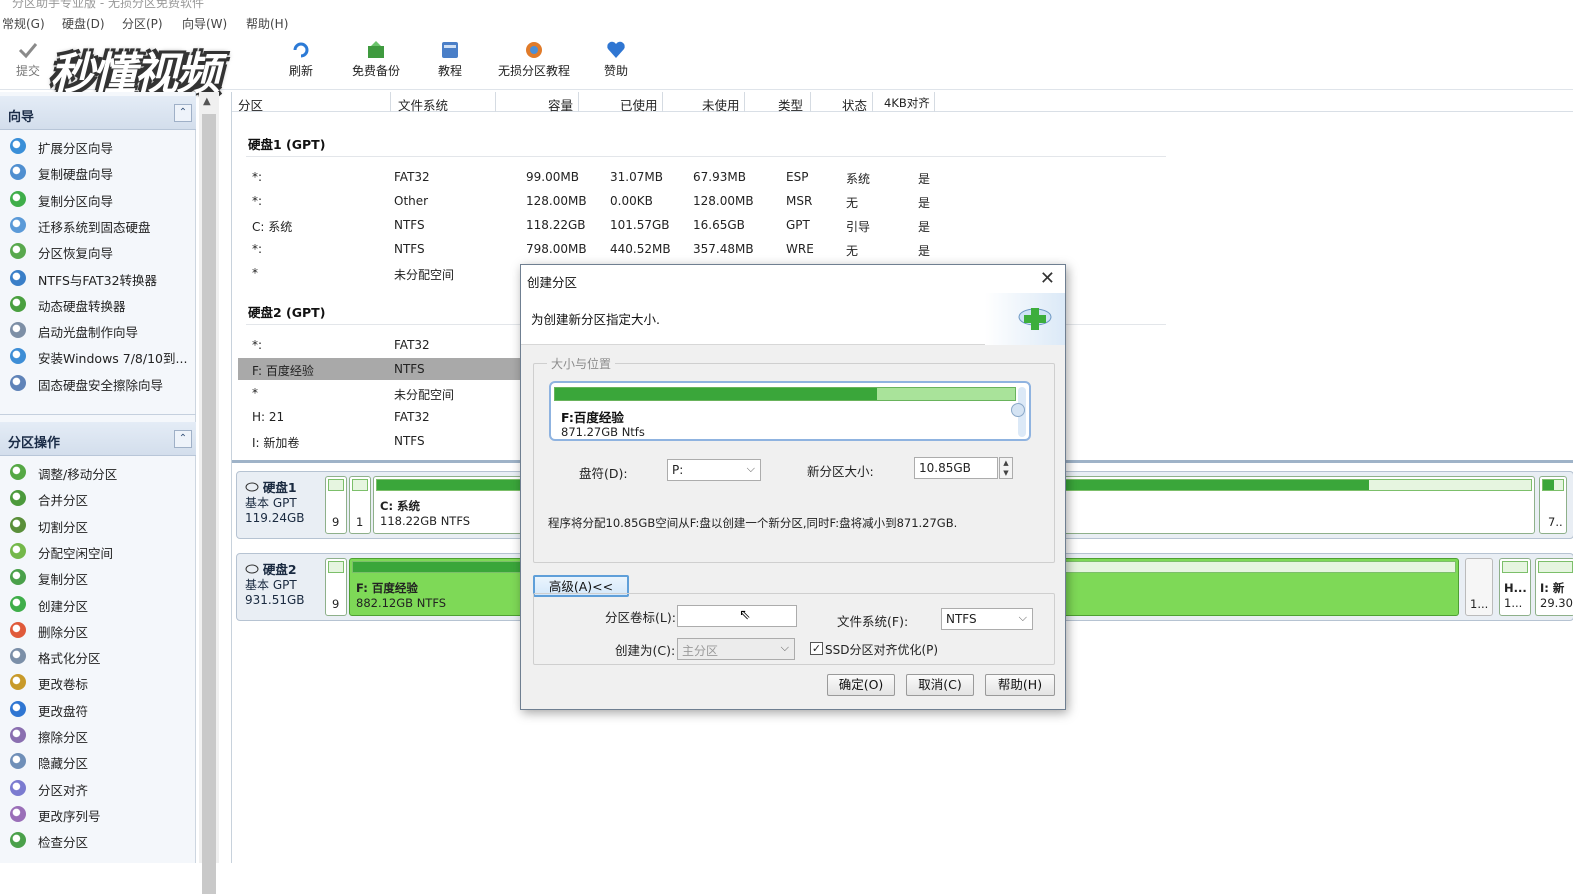 The image size is (1573, 894). I want to click on wizard-item-label: NTFS与FAT32转换器, so click(98, 280).